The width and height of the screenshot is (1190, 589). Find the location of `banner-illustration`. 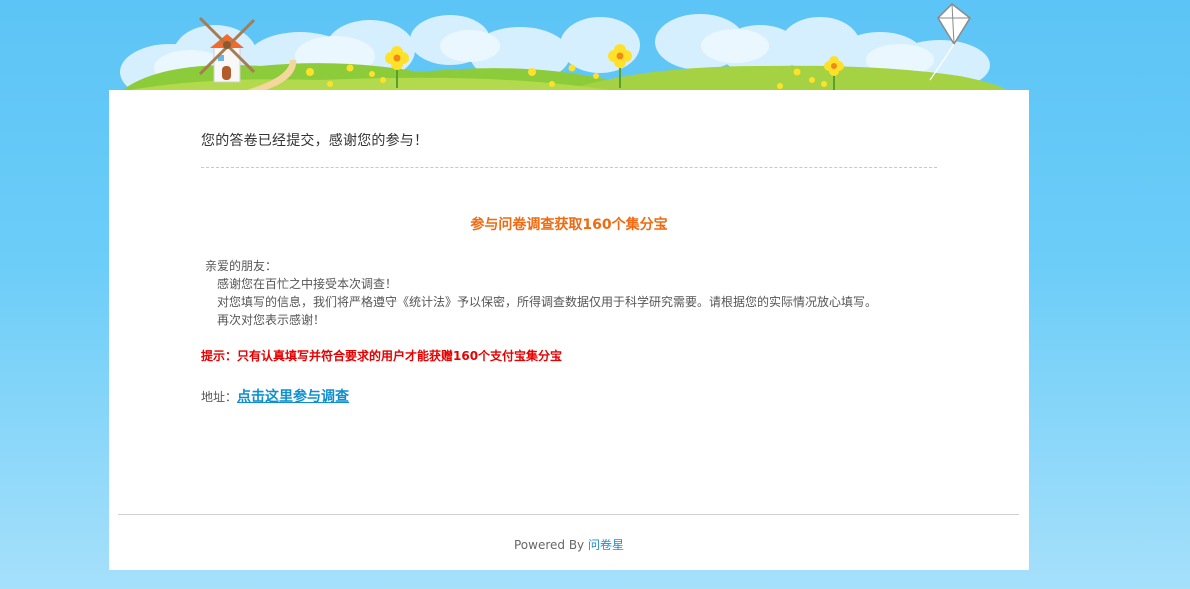

banner-illustration is located at coordinates (565, 47).